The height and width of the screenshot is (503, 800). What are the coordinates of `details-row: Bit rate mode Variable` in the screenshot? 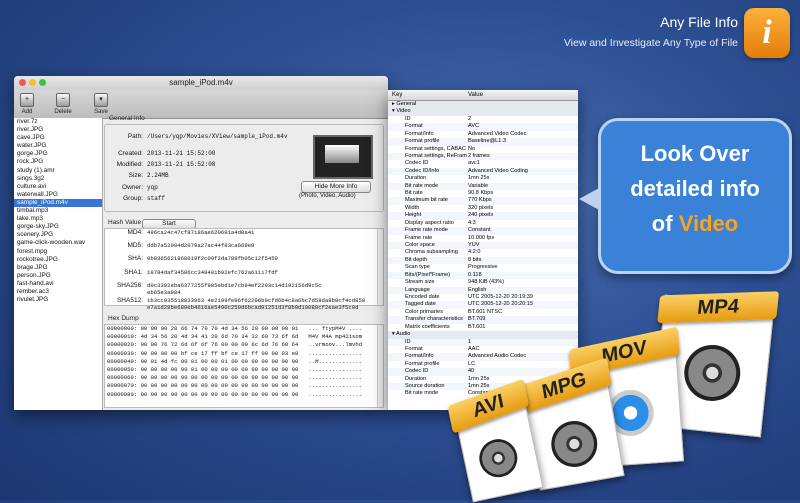 It's located at (483, 186).